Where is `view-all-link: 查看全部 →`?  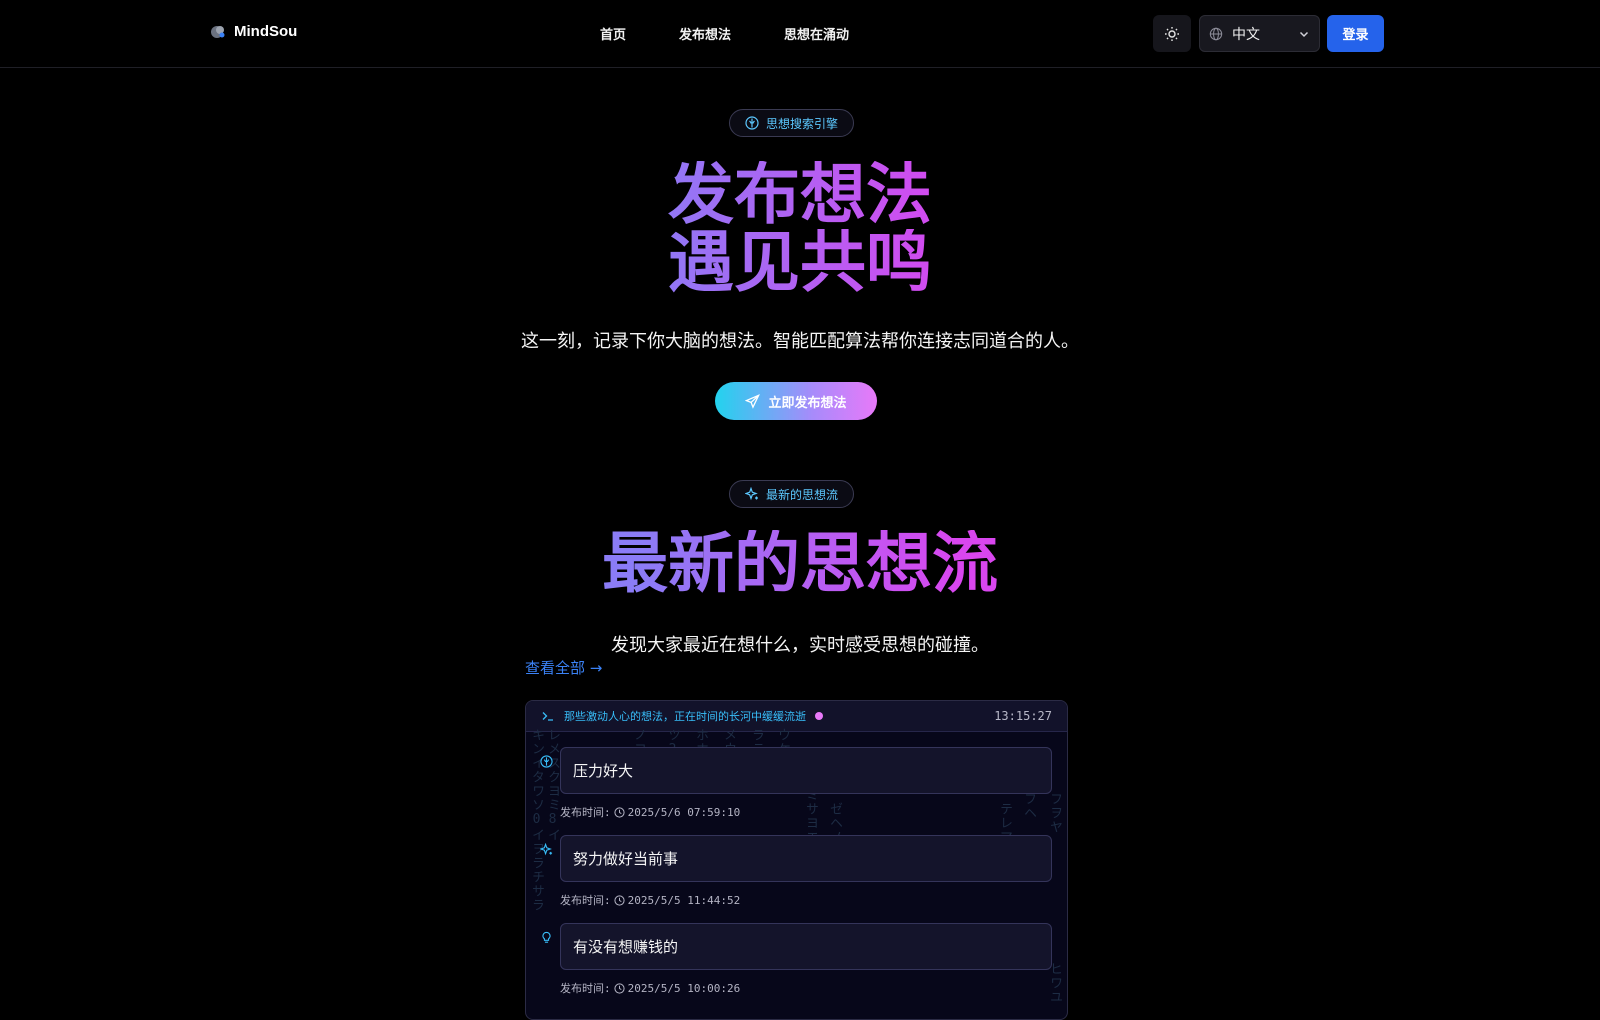 view-all-link: 查看全部 → is located at coordinates (563, 667).